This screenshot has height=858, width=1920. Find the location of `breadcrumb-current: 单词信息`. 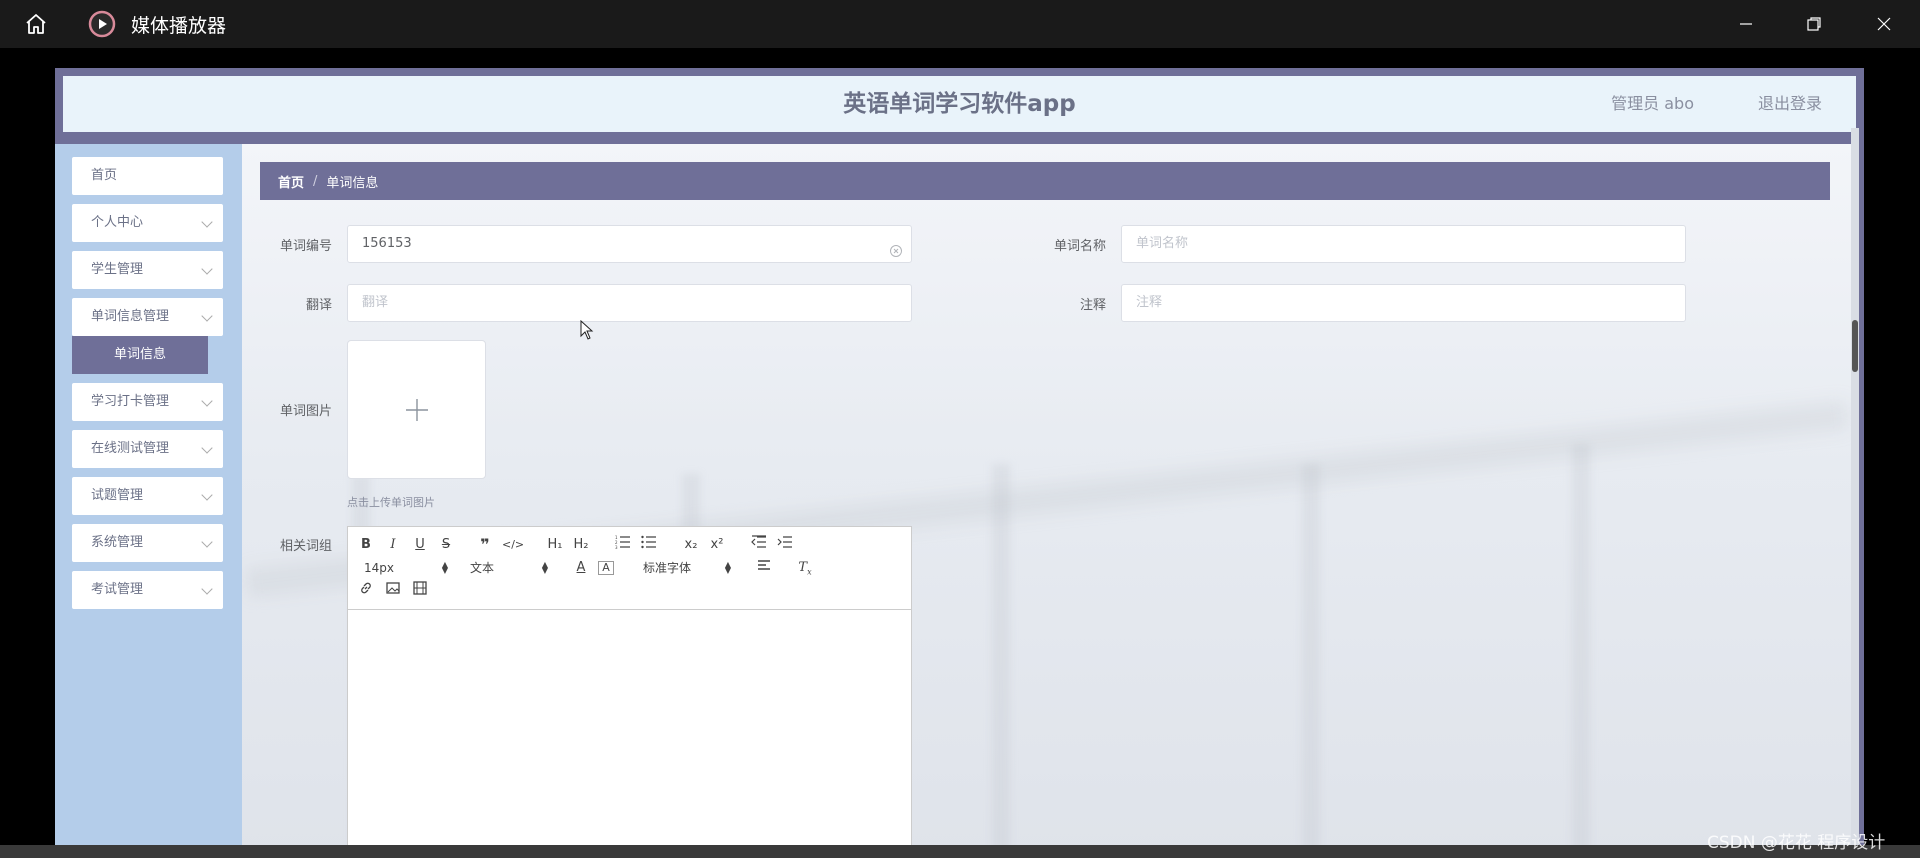

breadcrumb-current: 单词信息 is located at coordinates (352, 183).